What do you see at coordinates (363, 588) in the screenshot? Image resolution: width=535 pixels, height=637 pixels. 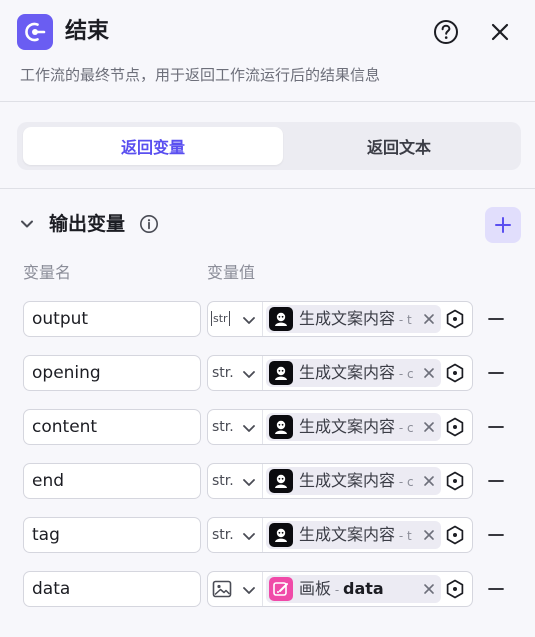 I see `reference-field-label: data` at bounding box center [363, 588].